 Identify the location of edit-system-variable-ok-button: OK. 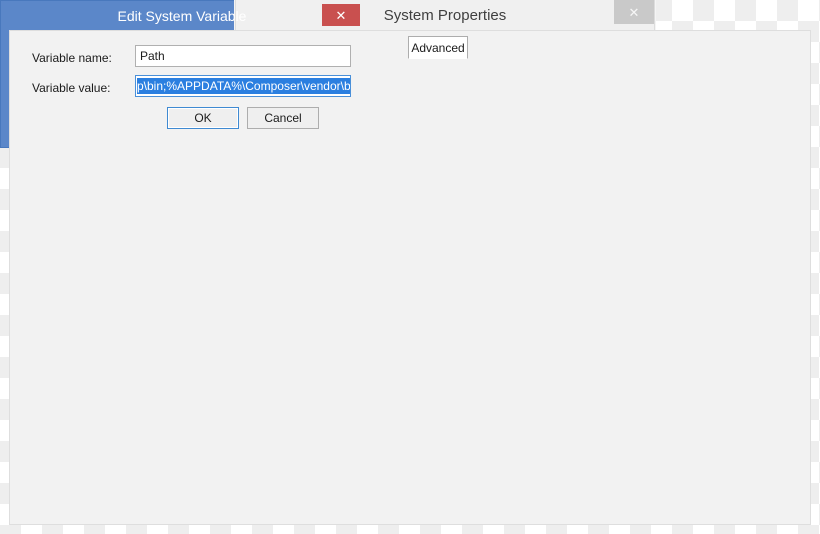
(203, 118).